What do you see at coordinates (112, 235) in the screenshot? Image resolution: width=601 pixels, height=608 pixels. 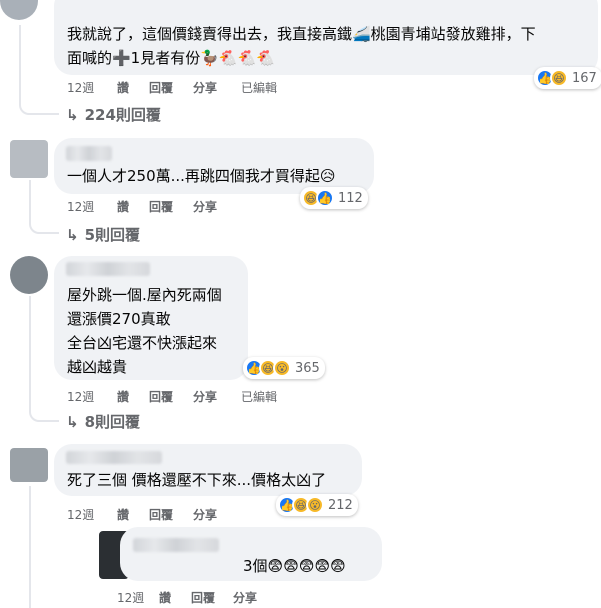 I see `replies-count-label: 5則回覆` at bounding box center [112, 235].